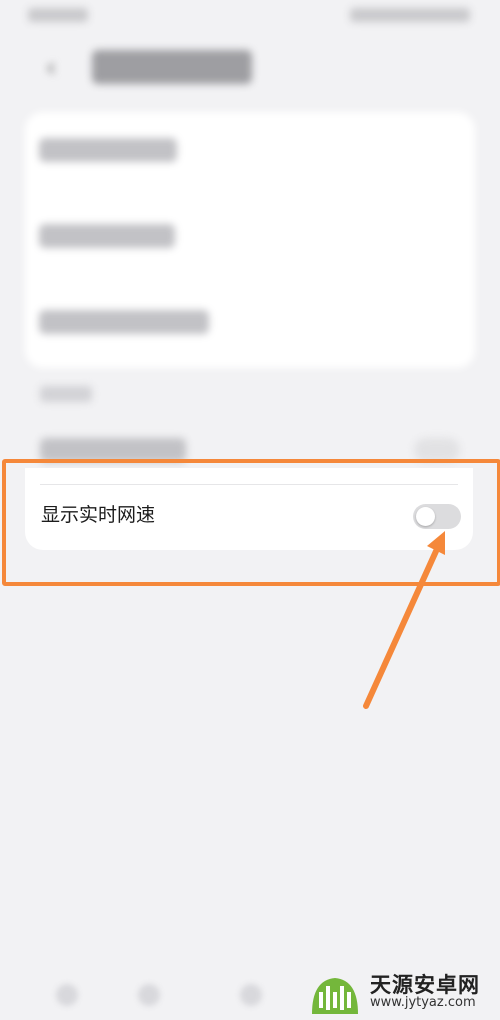  Describe the element at coordinates (51, 68) in the screenshot. I see `back-icon: ‹` at that location.